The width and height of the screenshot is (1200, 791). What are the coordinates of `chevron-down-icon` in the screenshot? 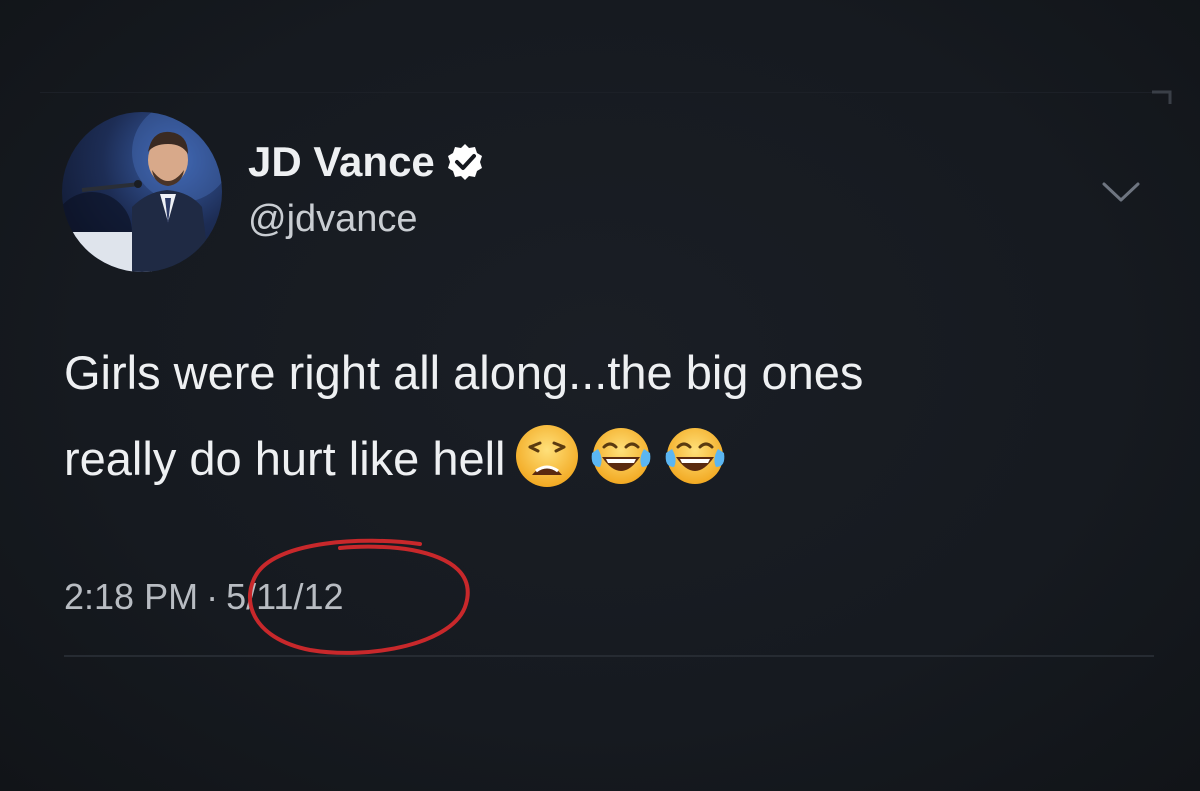 It's located at (1121, 192).